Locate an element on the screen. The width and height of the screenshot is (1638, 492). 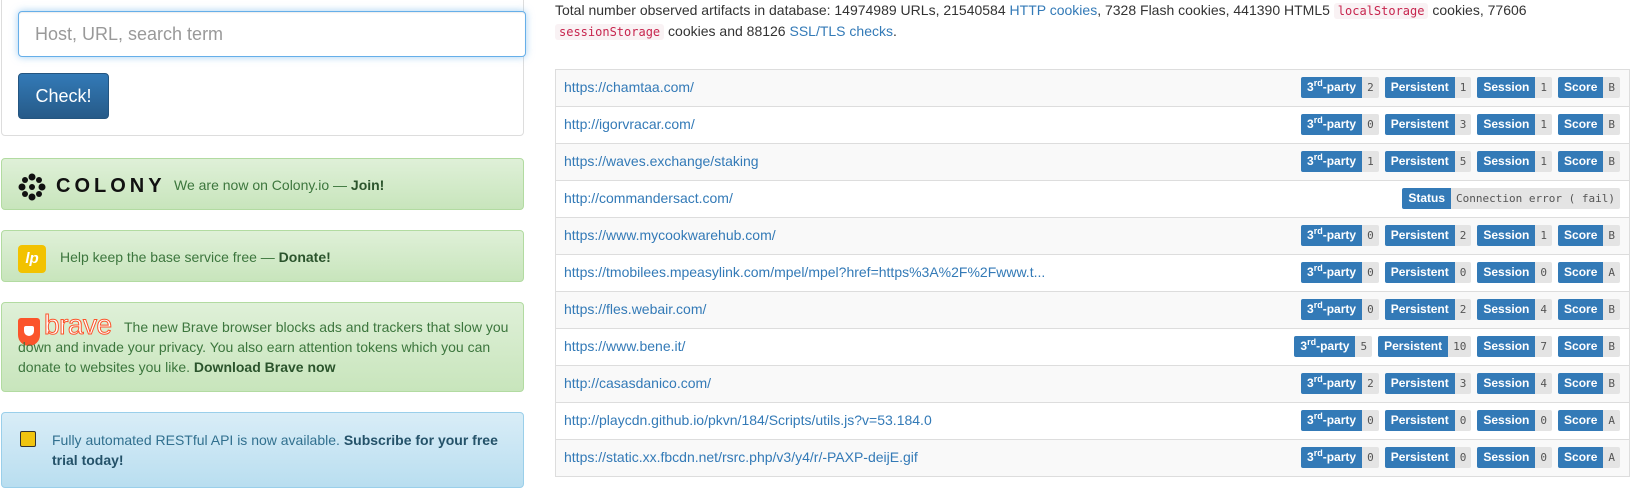
persistent-badge-value: 1 is located at coordinates (1463, 87).